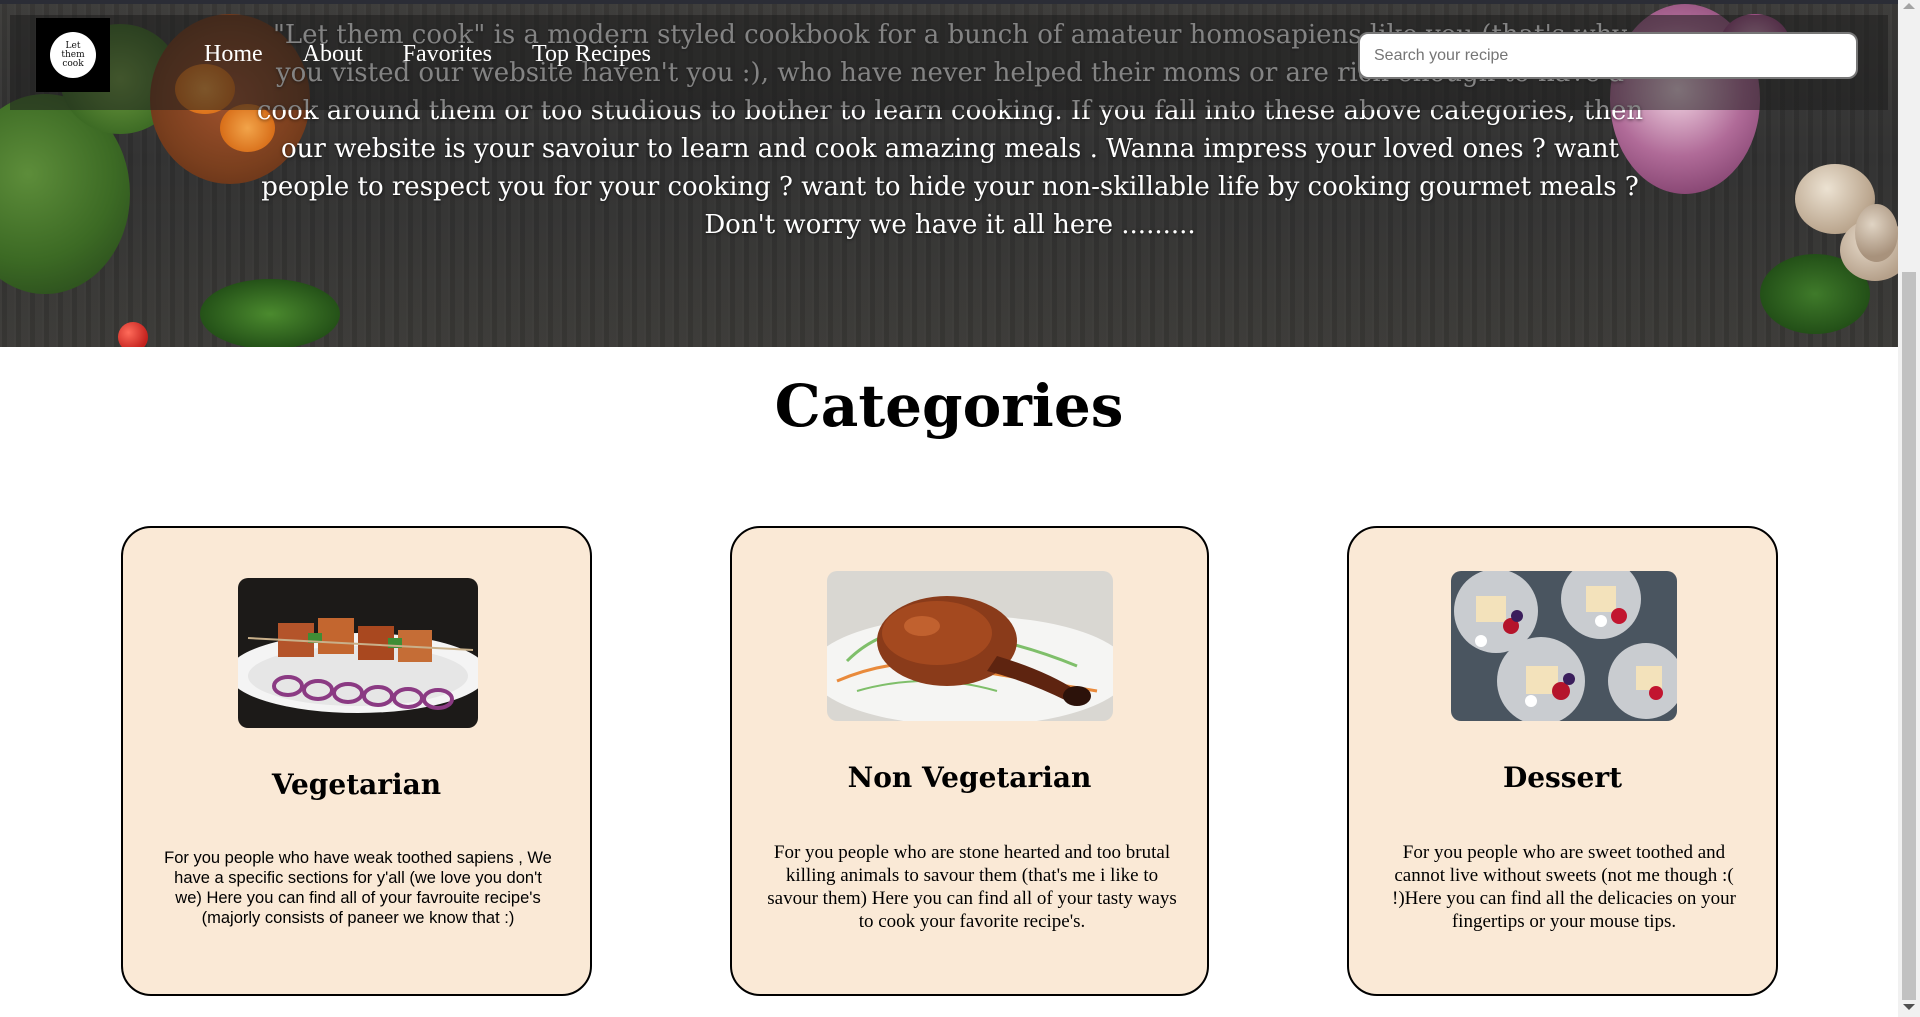 The width and height of the screenshot is (1920, 1017). What do you see at coordinates (1909, 1007) in the screenshot?
I see `scroll-down-arrow-icon` at bounding box center [1909, 1007].